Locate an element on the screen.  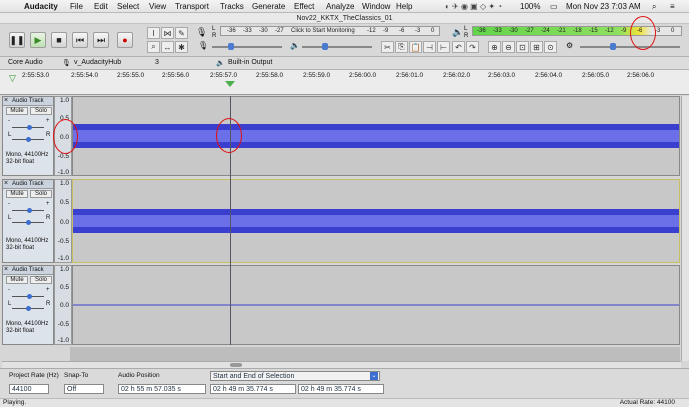
cut-button: ✂ is located at coordinates (387, 47).